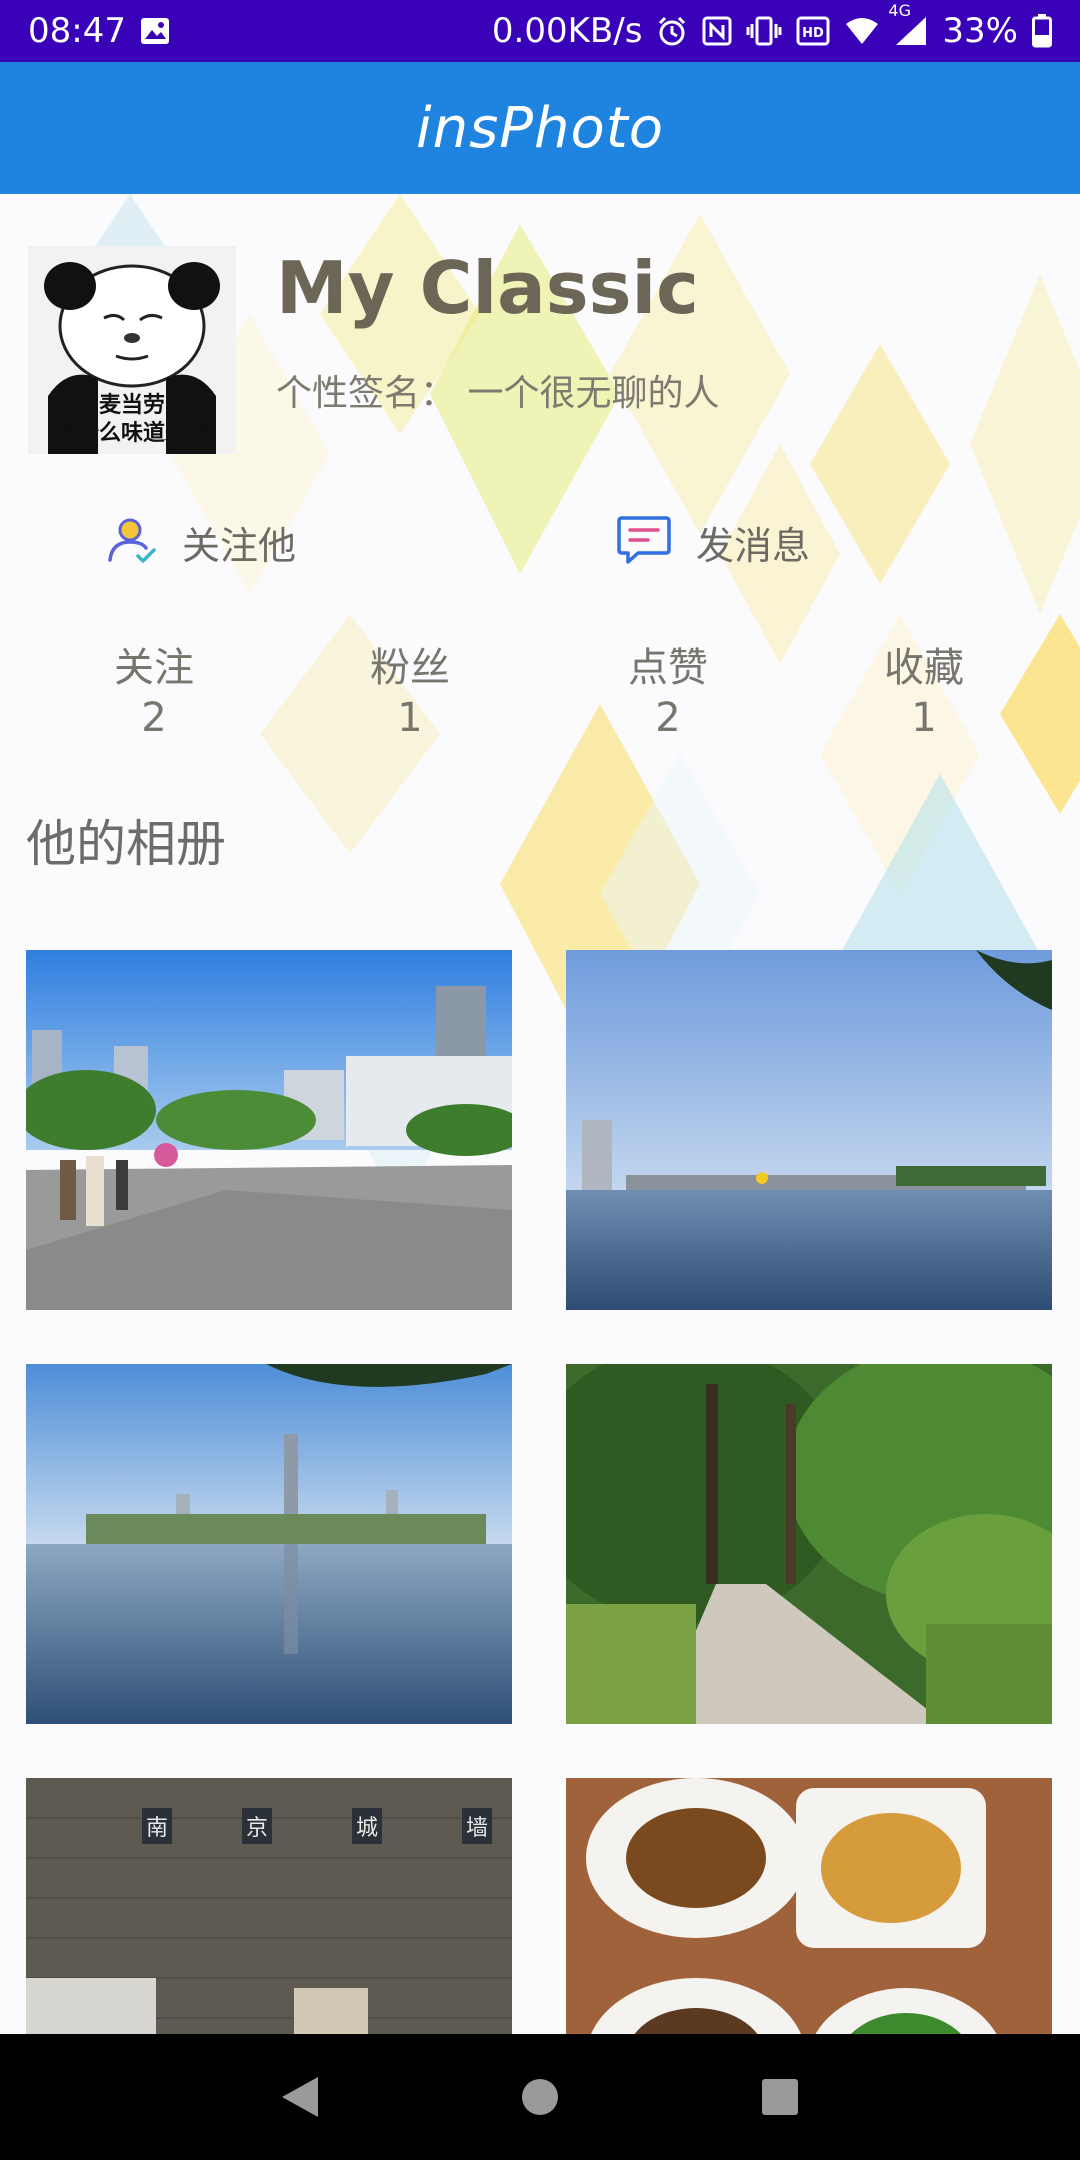 The width and height of the screenshot is (1080, 2160). Describe the element at coordinates (157, 1828) in the screenshot. I see `svg-text: 南` at that location.